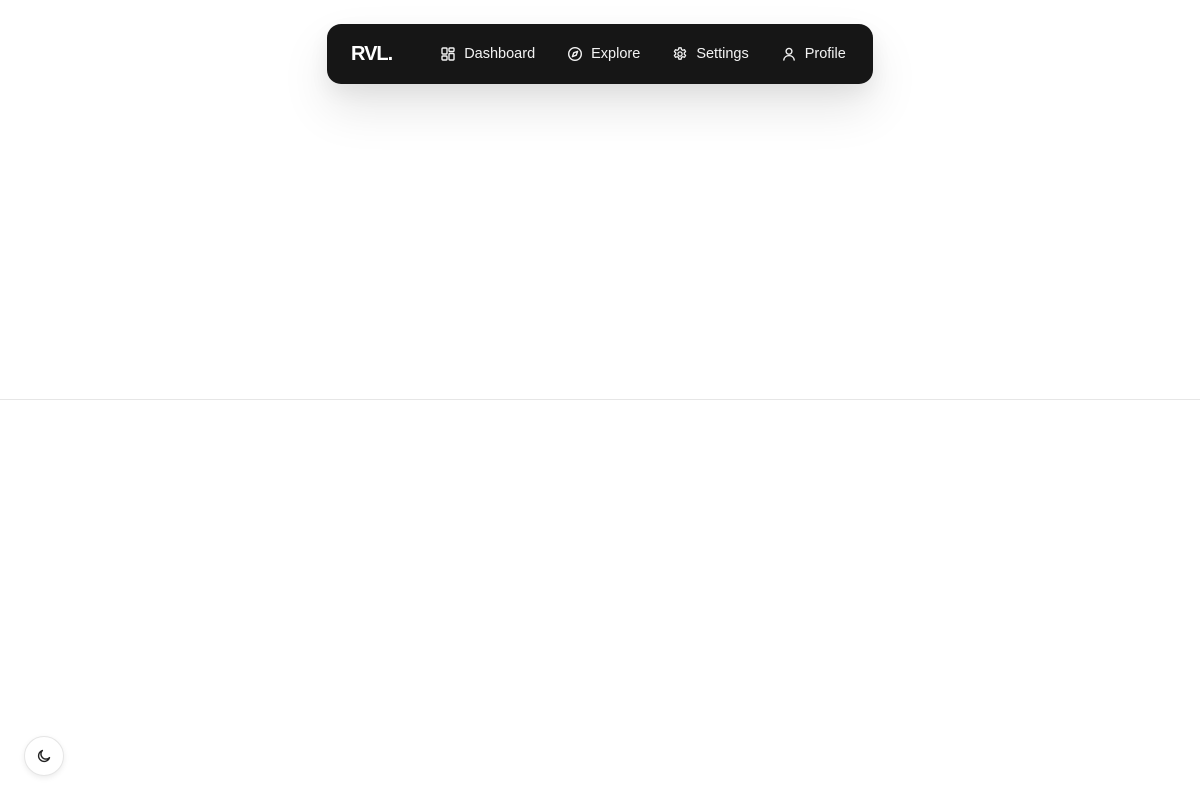  What do you see at coordinates (825, 54) in the screenshot?
I see `nav-item-label: Profile` at bounding box center [825, 54].